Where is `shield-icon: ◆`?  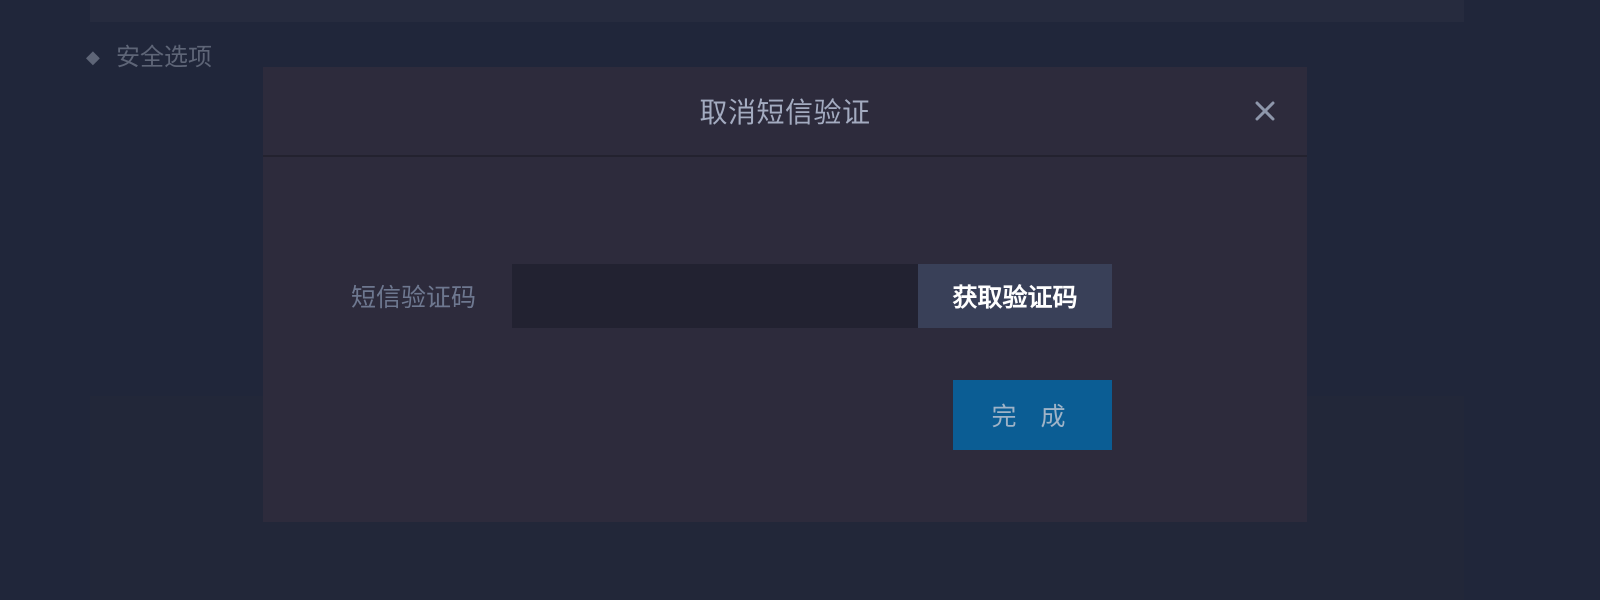 shield-icon: ◆ is located at coordinates (93, 57).